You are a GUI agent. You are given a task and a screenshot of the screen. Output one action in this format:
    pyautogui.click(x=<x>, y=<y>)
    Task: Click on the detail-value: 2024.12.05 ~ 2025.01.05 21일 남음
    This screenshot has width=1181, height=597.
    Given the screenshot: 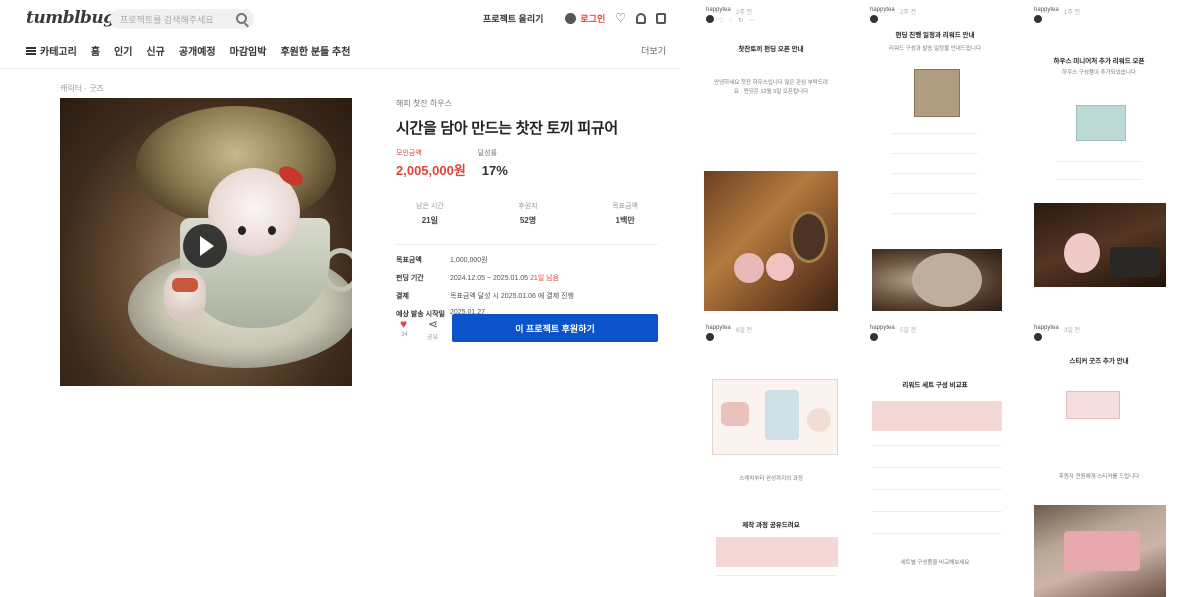 What is the action you would take?
    pyautogui.click(x=505, y=278)
    